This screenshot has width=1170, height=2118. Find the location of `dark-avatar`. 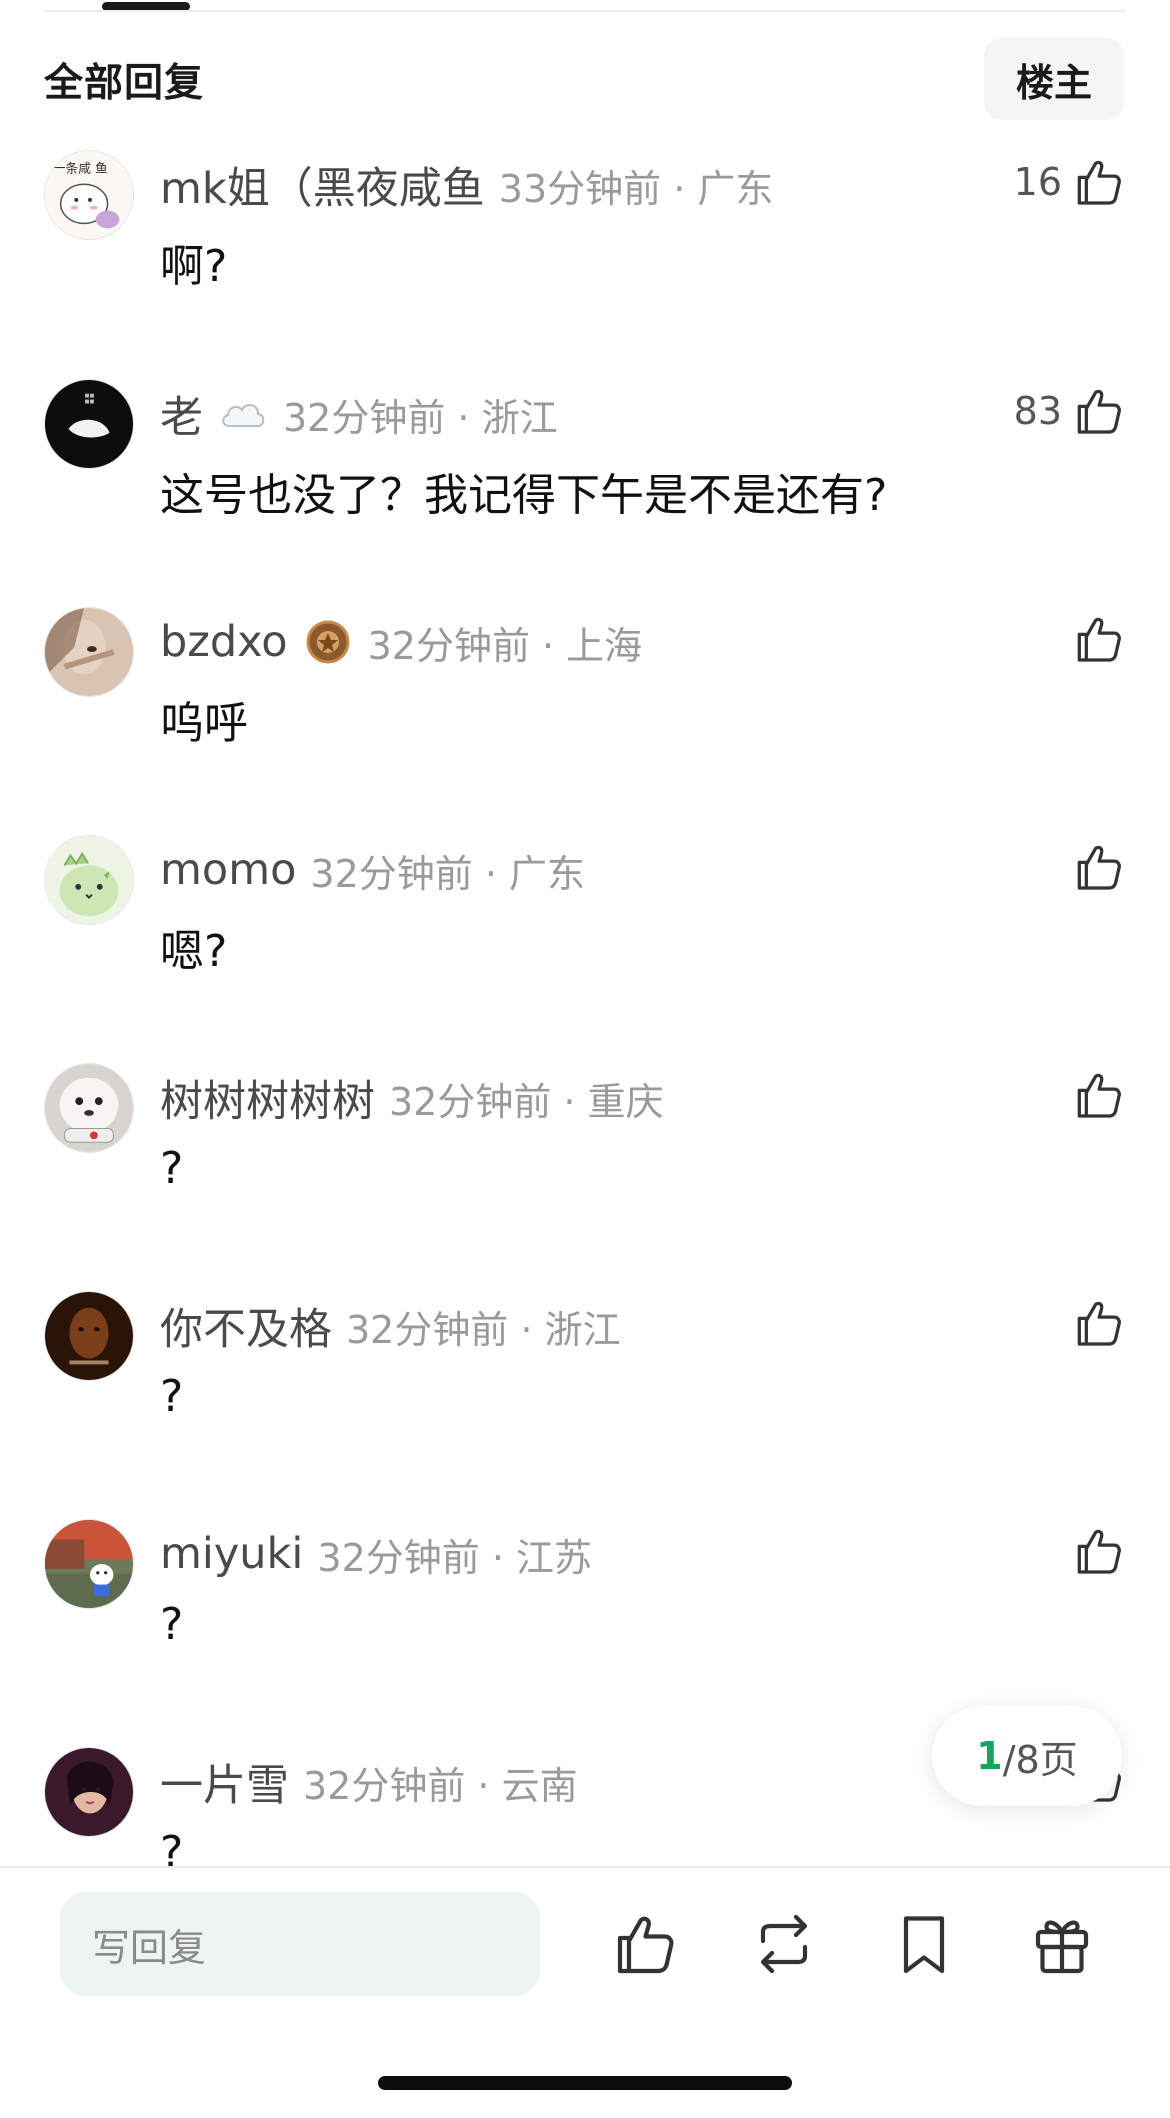

dark-avatar is located at coordinates (89, 424).